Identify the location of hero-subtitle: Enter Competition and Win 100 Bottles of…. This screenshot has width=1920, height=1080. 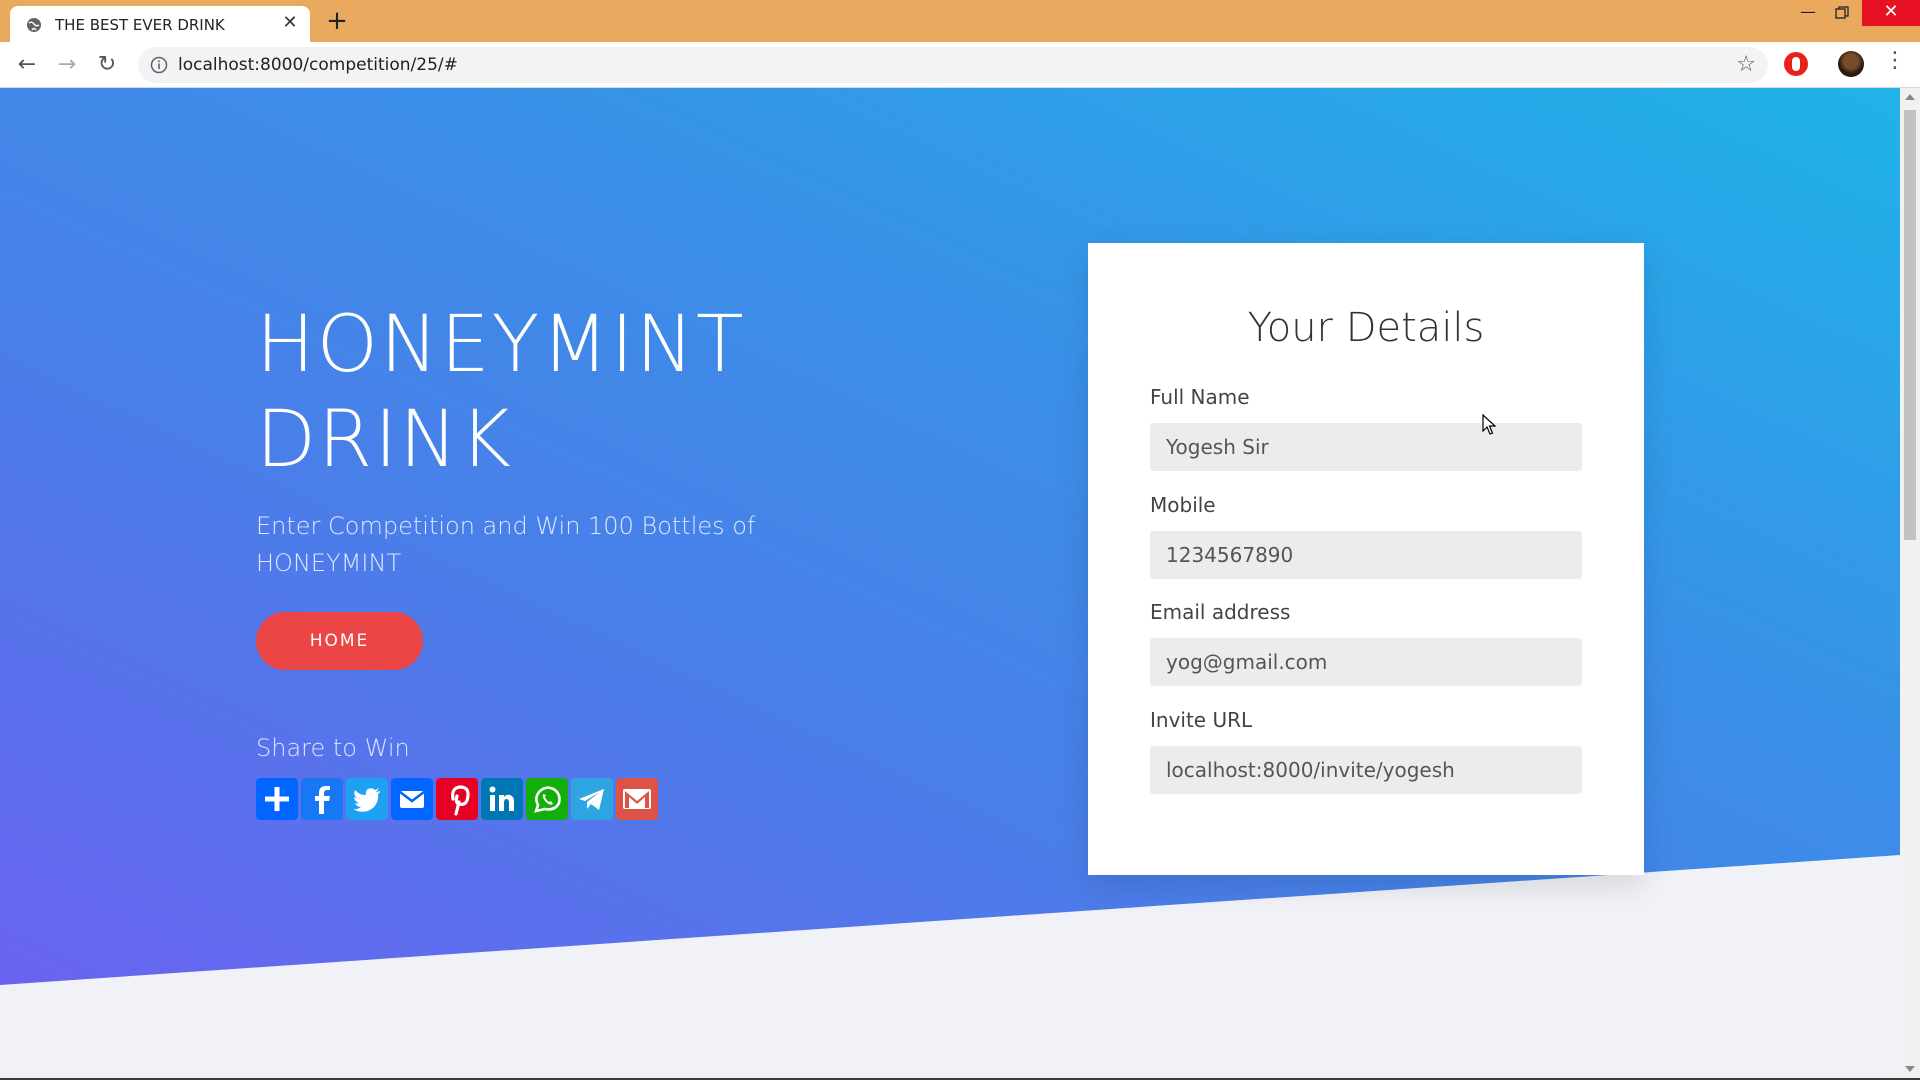
(506, 544).